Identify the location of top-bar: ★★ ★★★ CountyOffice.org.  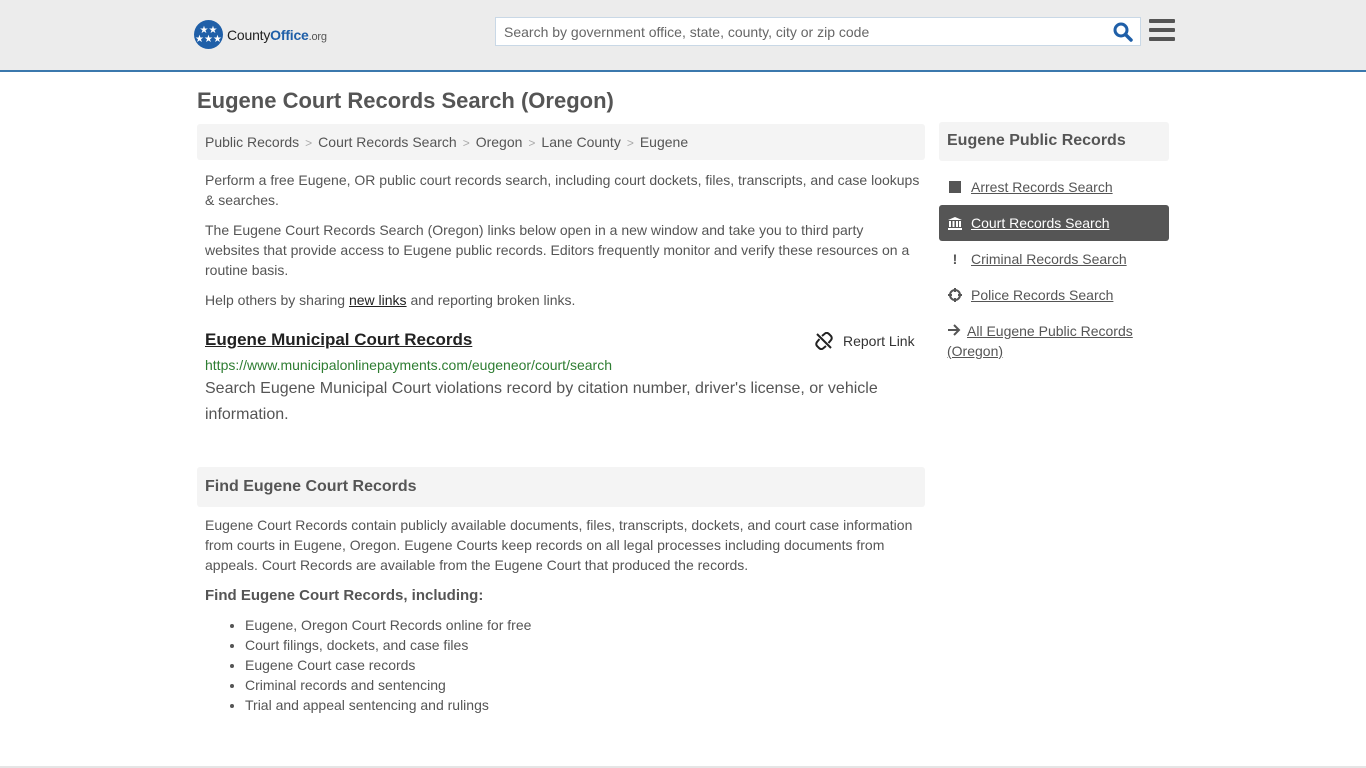
(683, 36).